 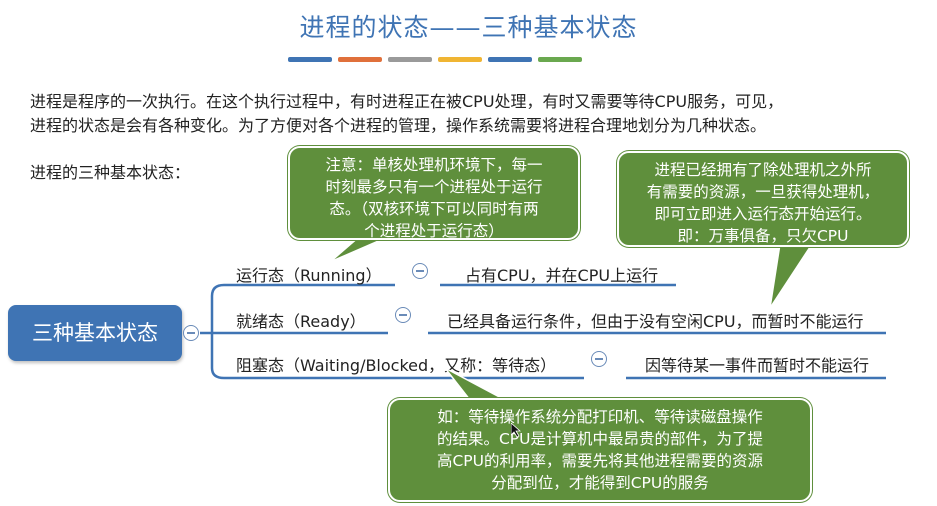 I want to click on callout-running-line-1: 注意：单核处理机环境下，每一, so click(x=434, y=165).